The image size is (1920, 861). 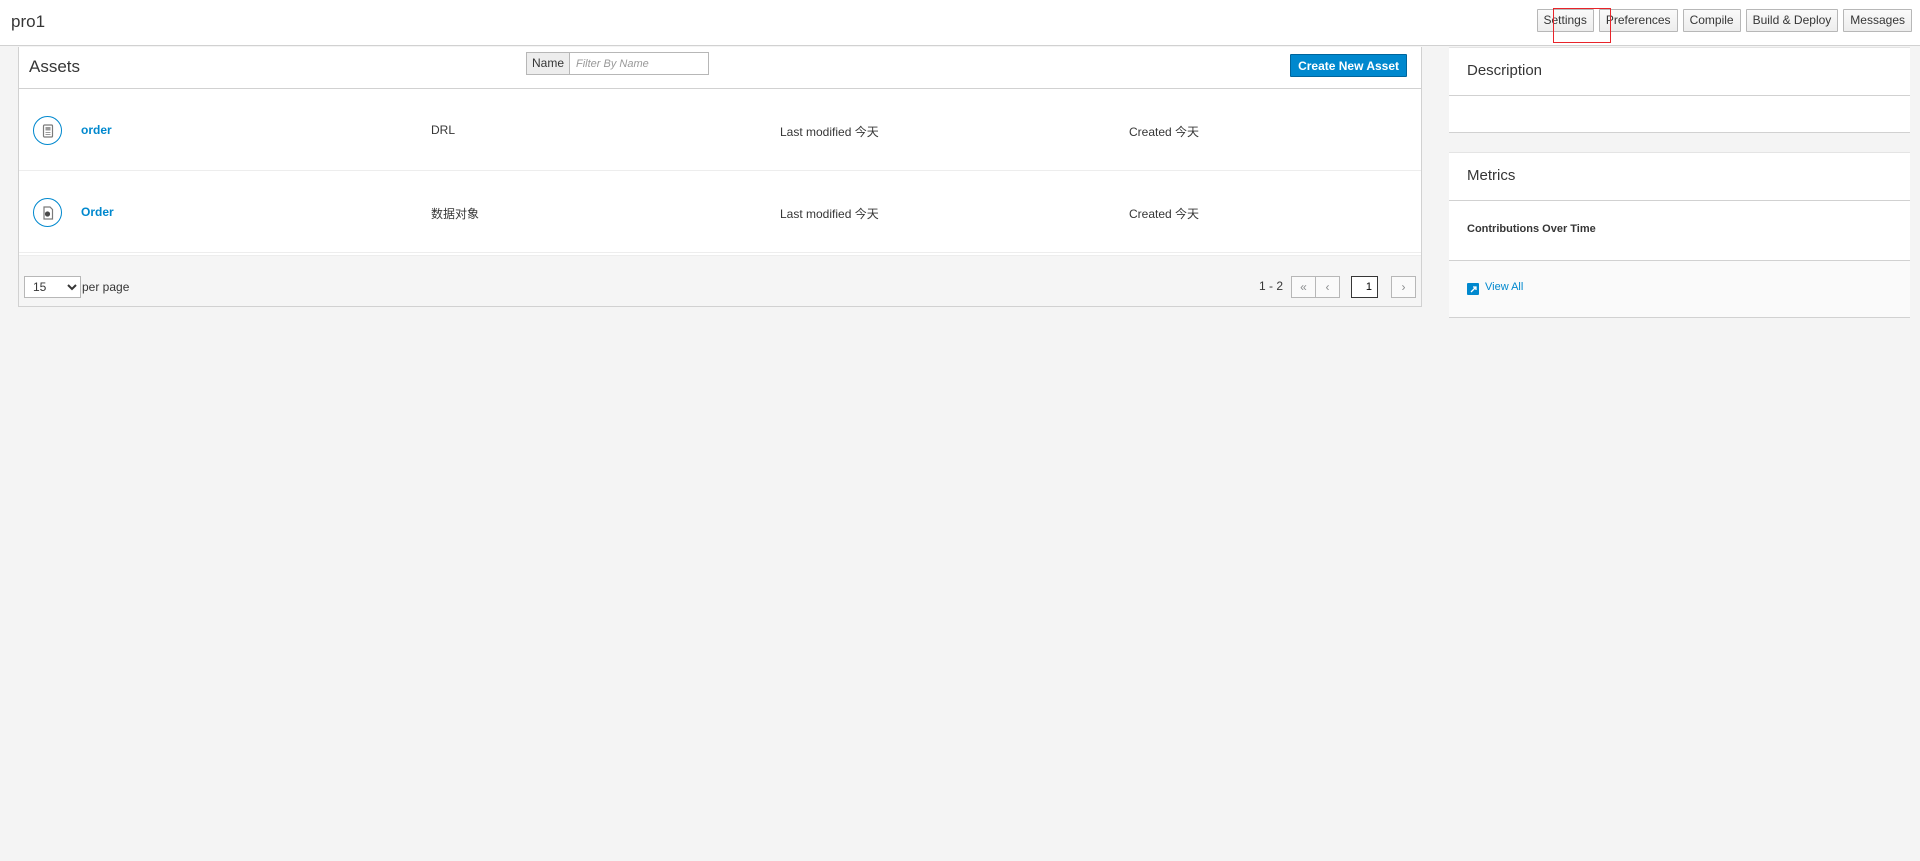 I want to click on external-link-icon, so click(x=1473, y=289).